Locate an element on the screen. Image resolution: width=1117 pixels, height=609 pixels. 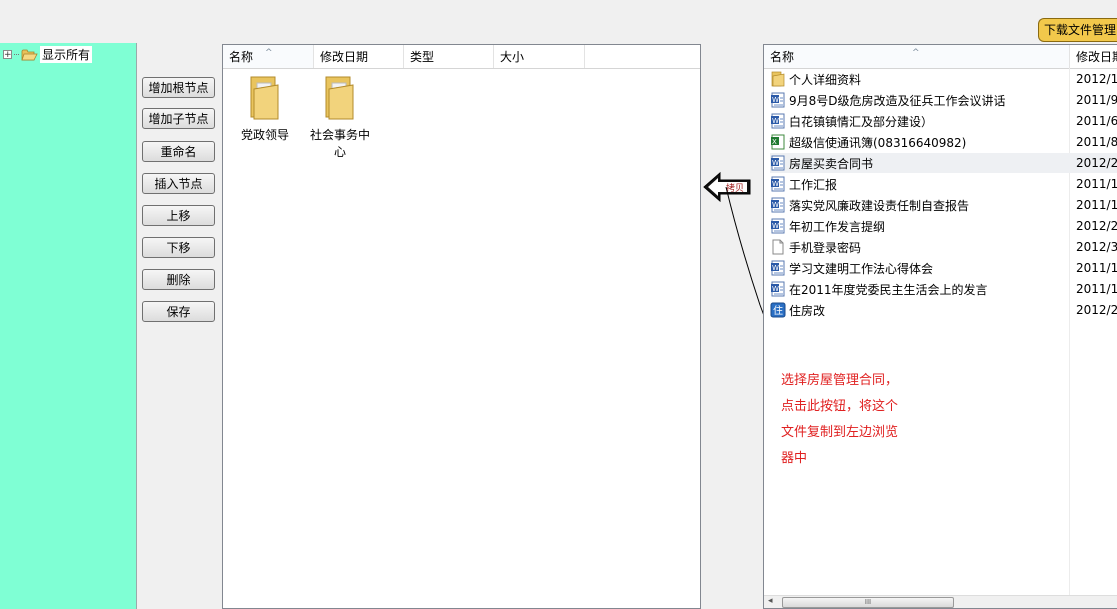
file-row: W 年初工作发言提纲 2012/2 is located at coordinates (943, 226).